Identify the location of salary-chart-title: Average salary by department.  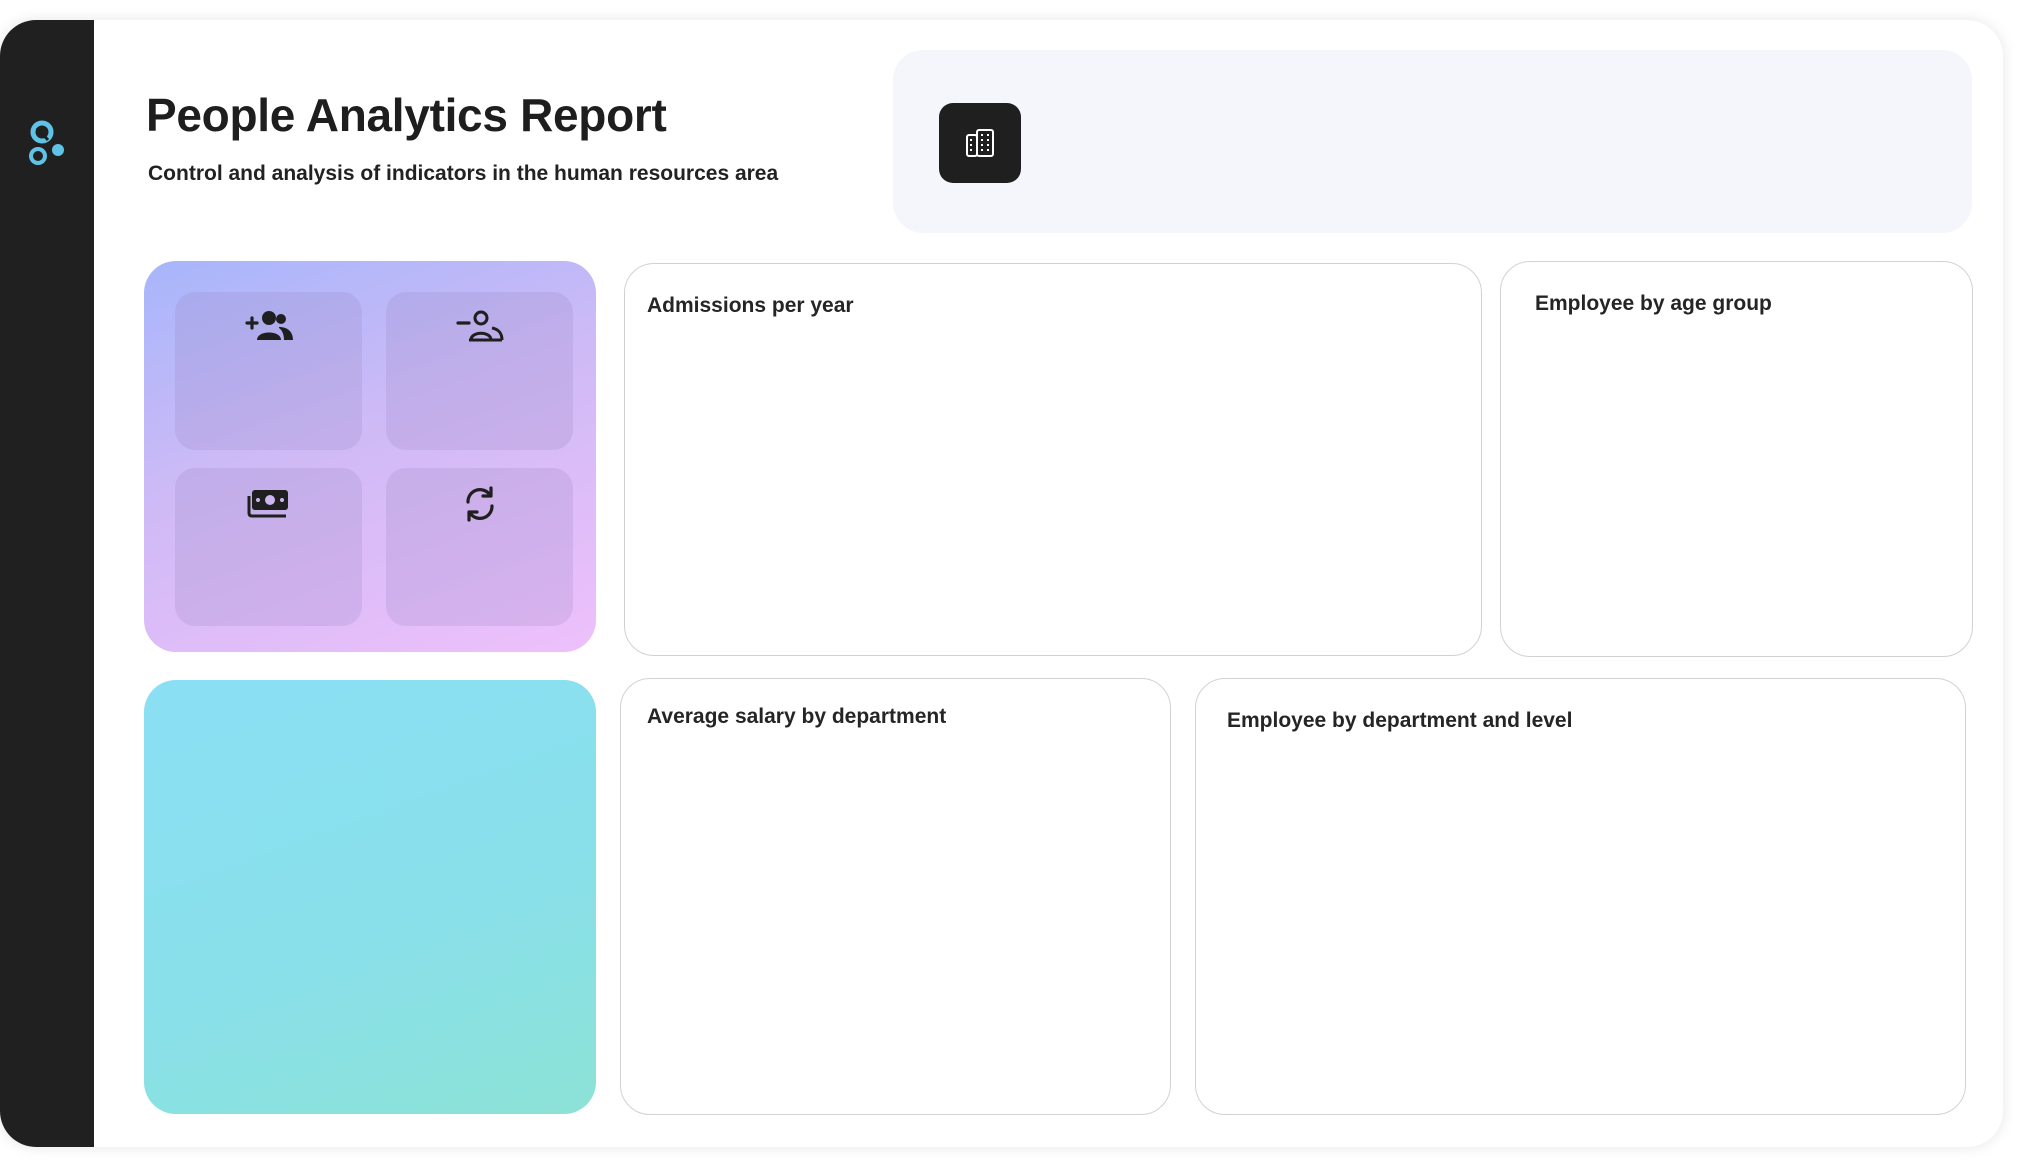
(797, 716).